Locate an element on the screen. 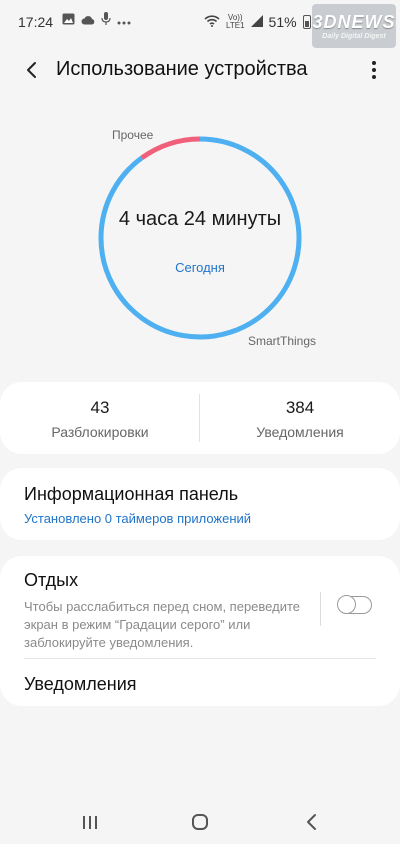 This screenshot has width=400, height=844. logo-sub-text: Daily Digital Digest is located at coordinates (354, 36).